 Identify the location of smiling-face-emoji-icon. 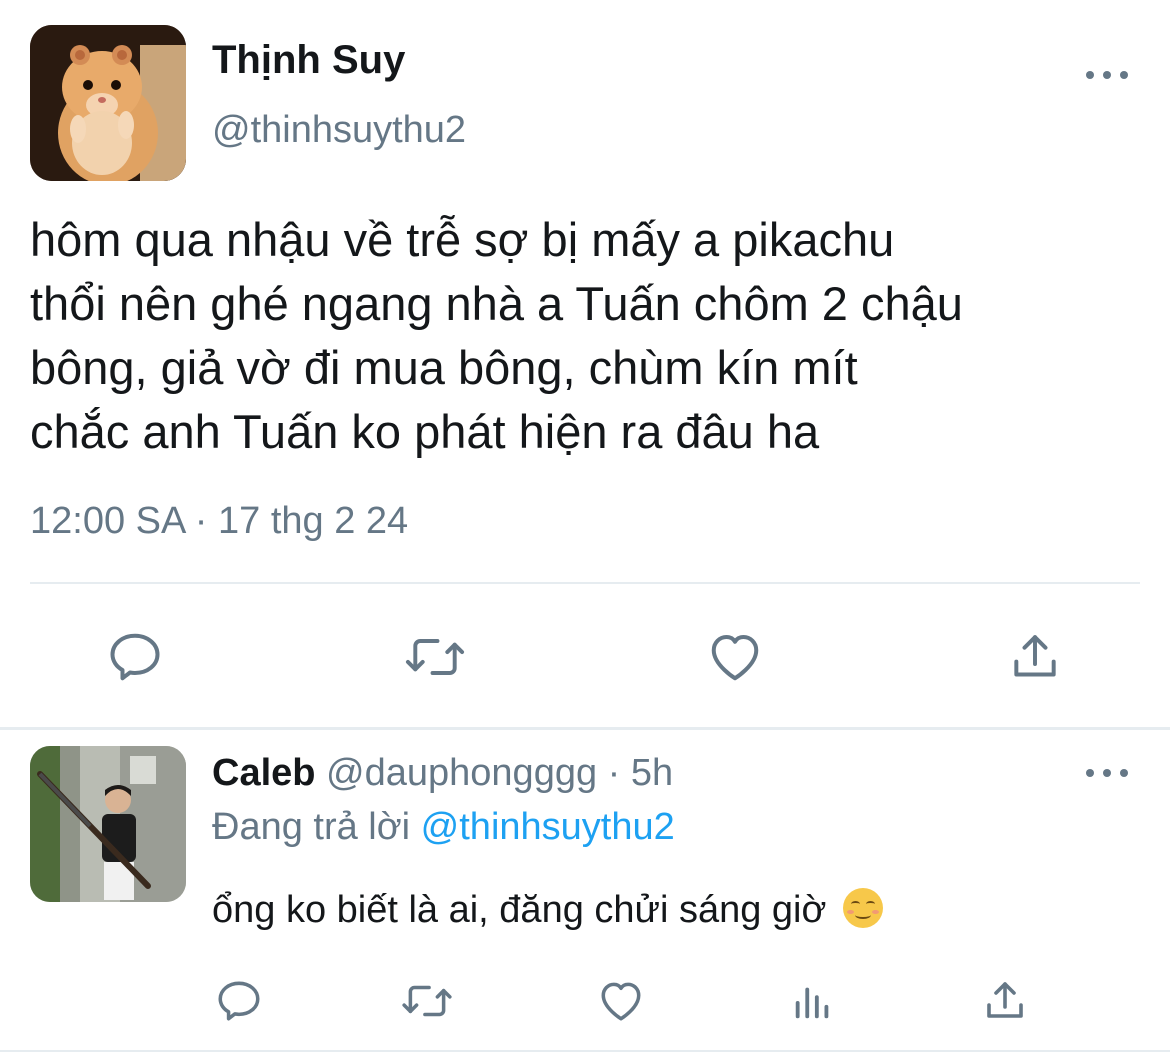
(862, 908).